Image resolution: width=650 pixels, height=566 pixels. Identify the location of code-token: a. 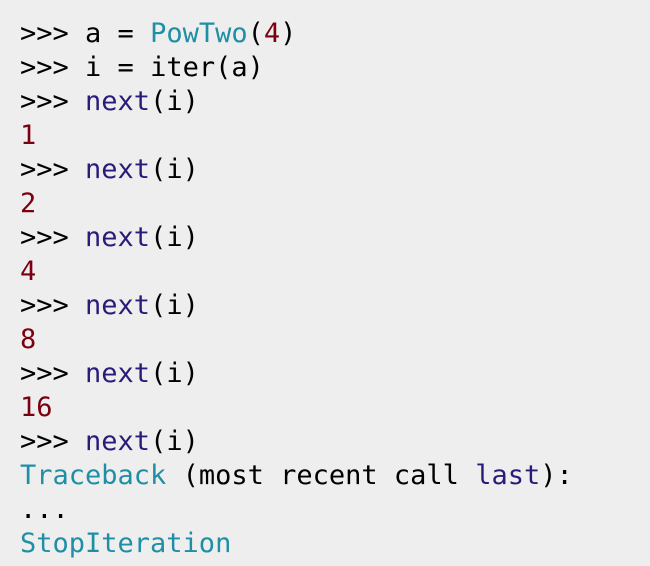
(101, 33).